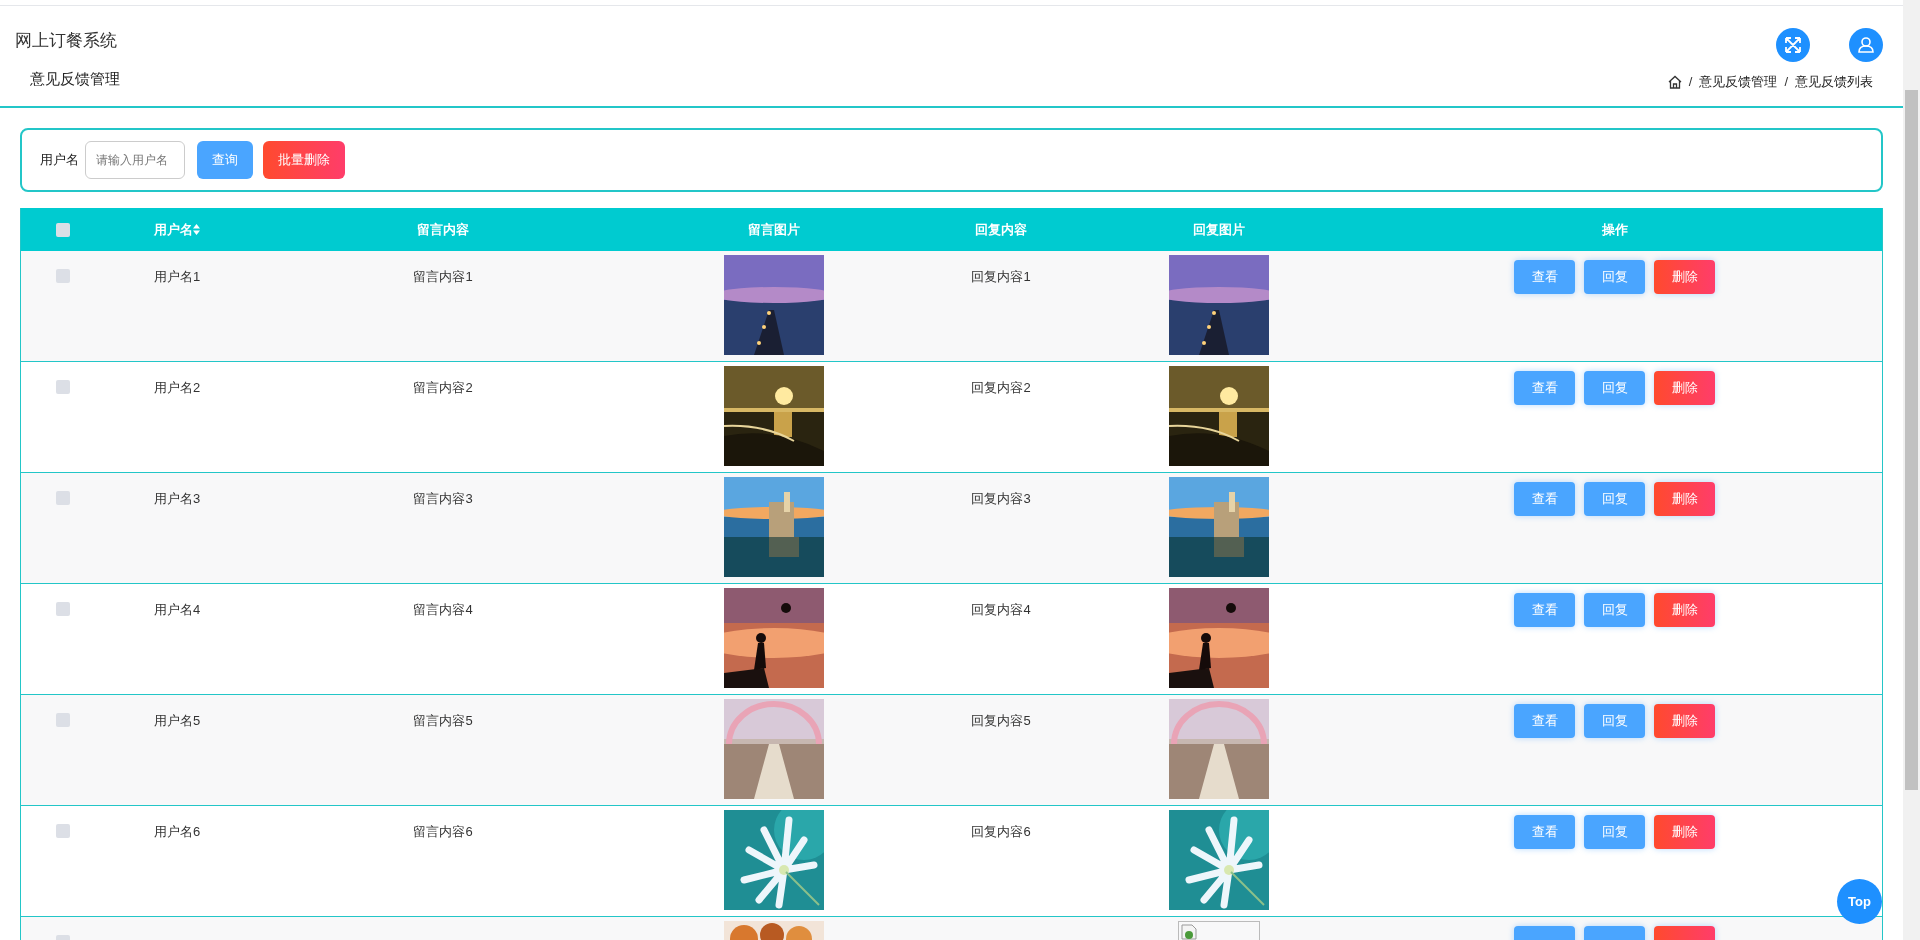 Image resolution: width=1920 pixels, height=940 pixels. I want to click on table-cell-text: 留言内容4, so click(443, 610).